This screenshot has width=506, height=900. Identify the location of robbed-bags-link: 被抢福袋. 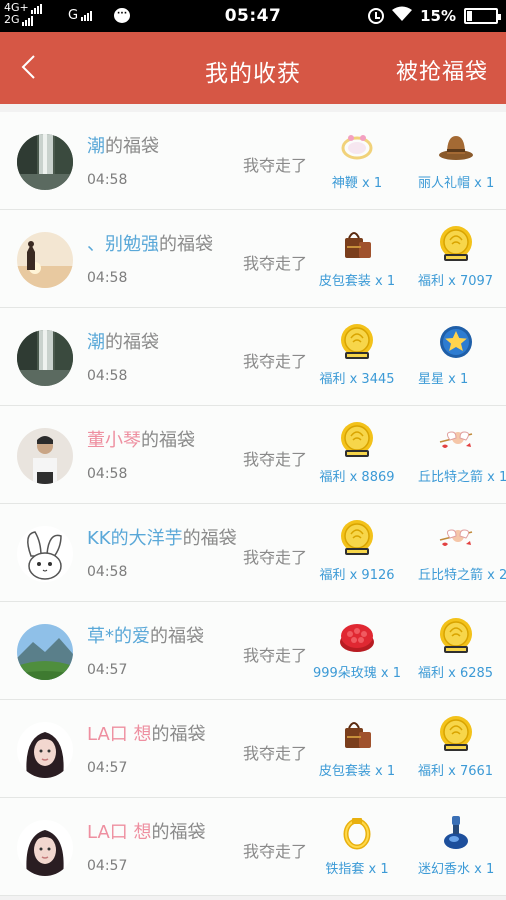
(442, 70).